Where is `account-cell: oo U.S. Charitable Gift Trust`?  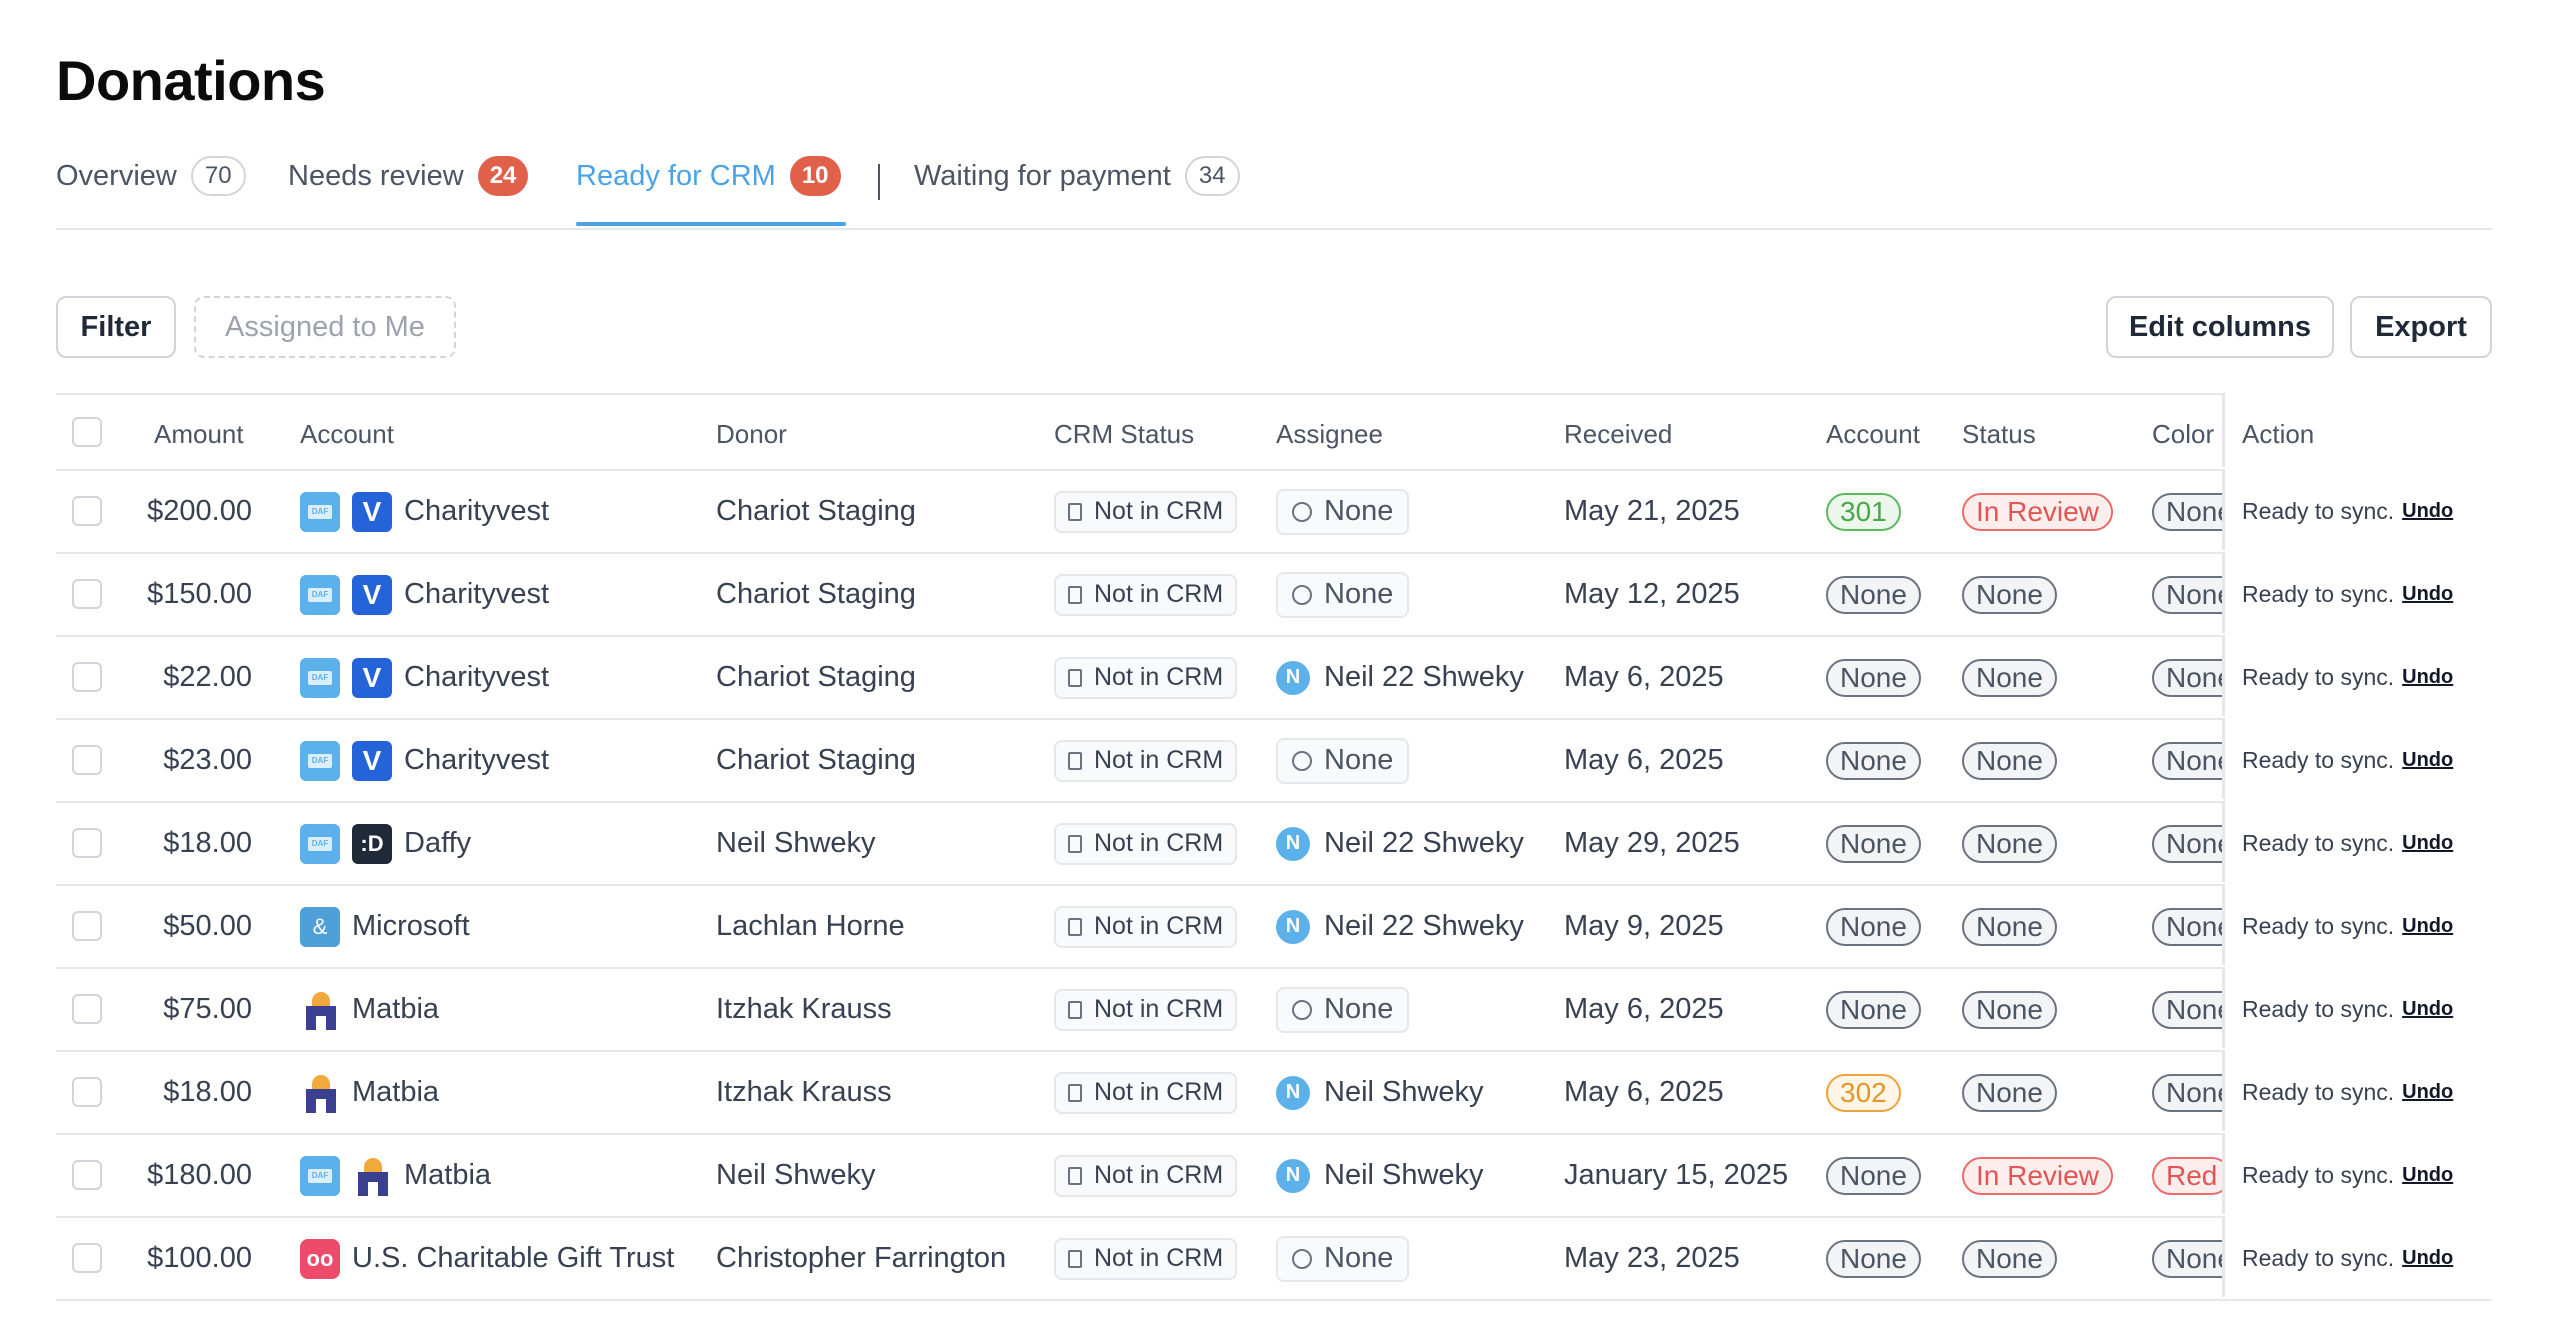 account-cell: oo U.S. Charitable Gift Trust is located at coordinates (487, 1258).